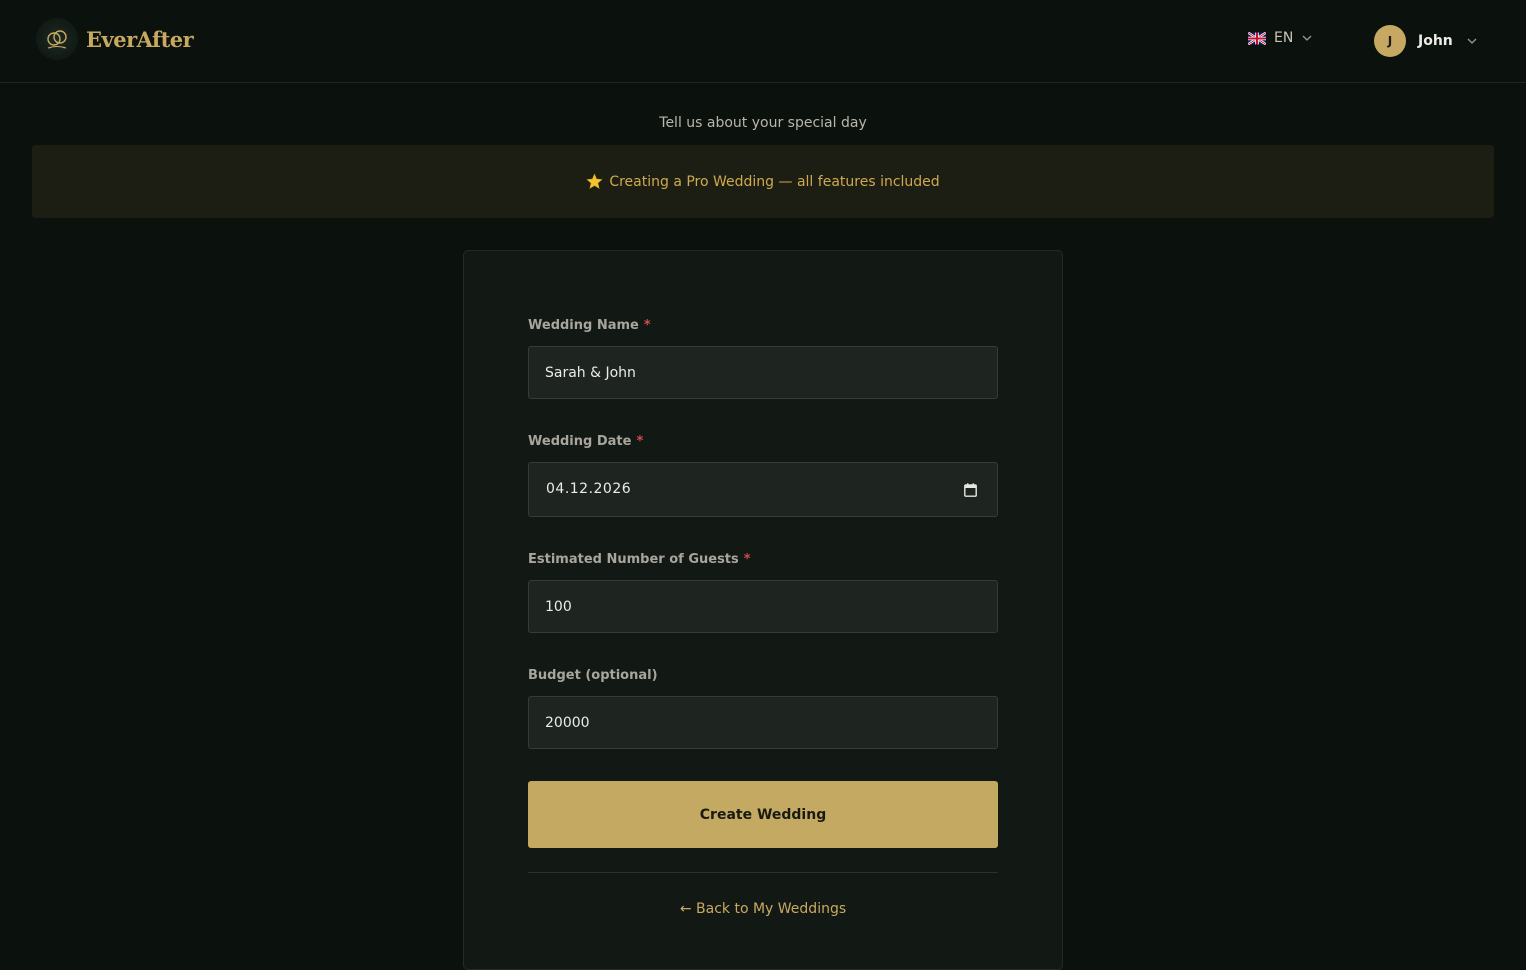 This screenshot has height=970, width=1526. What do you see at coordinates (589, 325) in the screenshot?
I see `wedding-name-label: Wedding Name *` at bounding box center [589, 325].